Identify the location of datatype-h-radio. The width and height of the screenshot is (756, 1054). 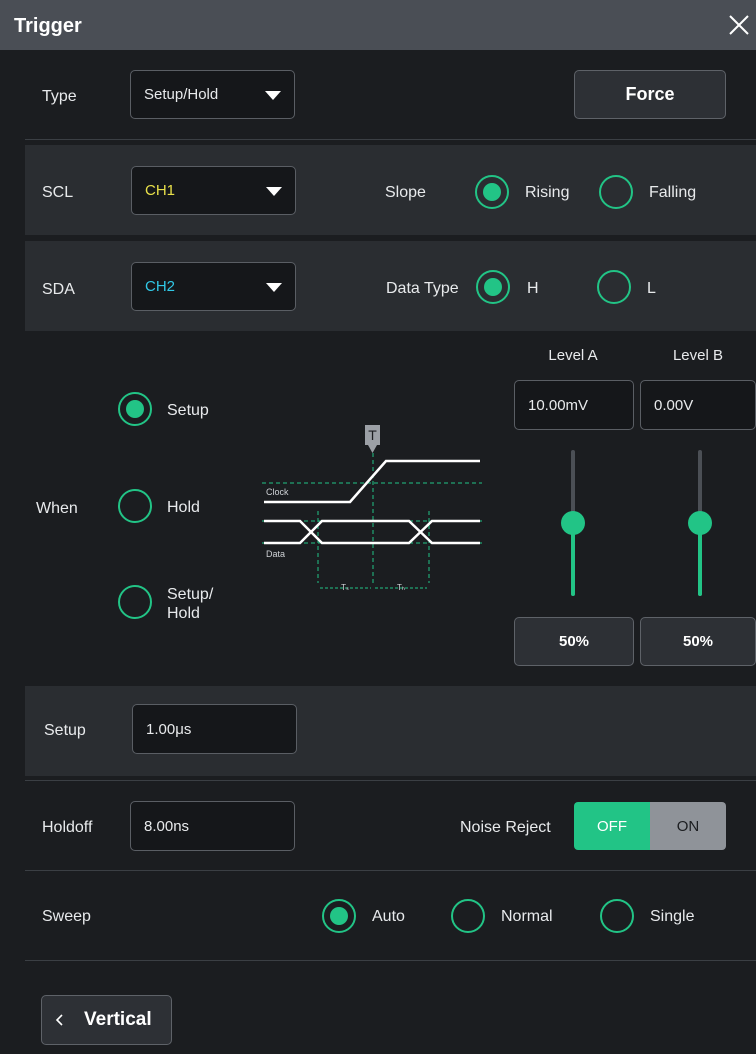
(493, 287).